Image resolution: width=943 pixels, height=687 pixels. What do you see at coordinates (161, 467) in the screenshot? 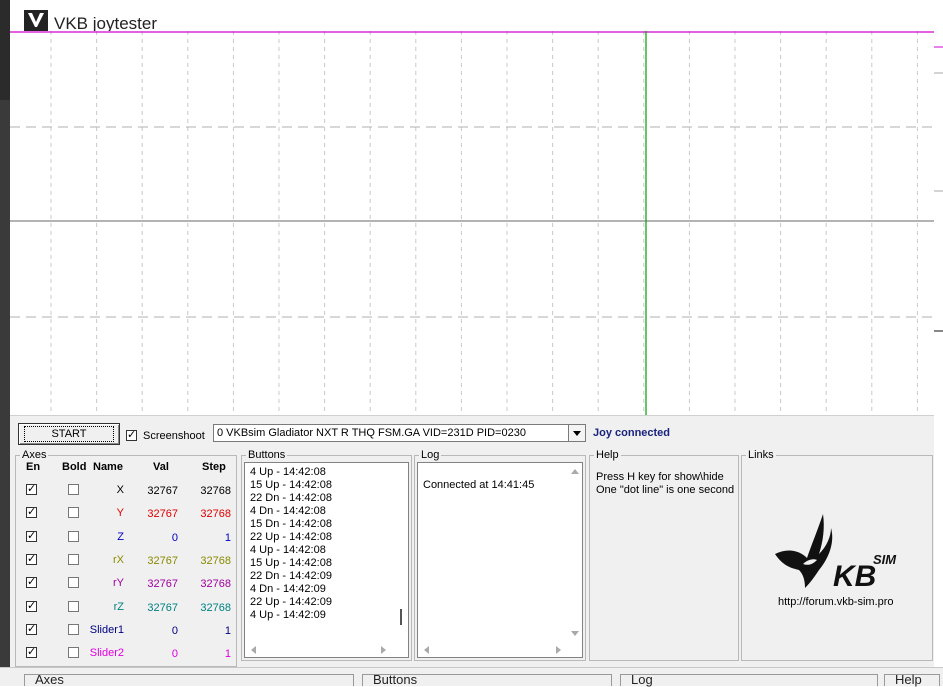
I see `axes-header-val: Val` at bounding box center [161, 467].